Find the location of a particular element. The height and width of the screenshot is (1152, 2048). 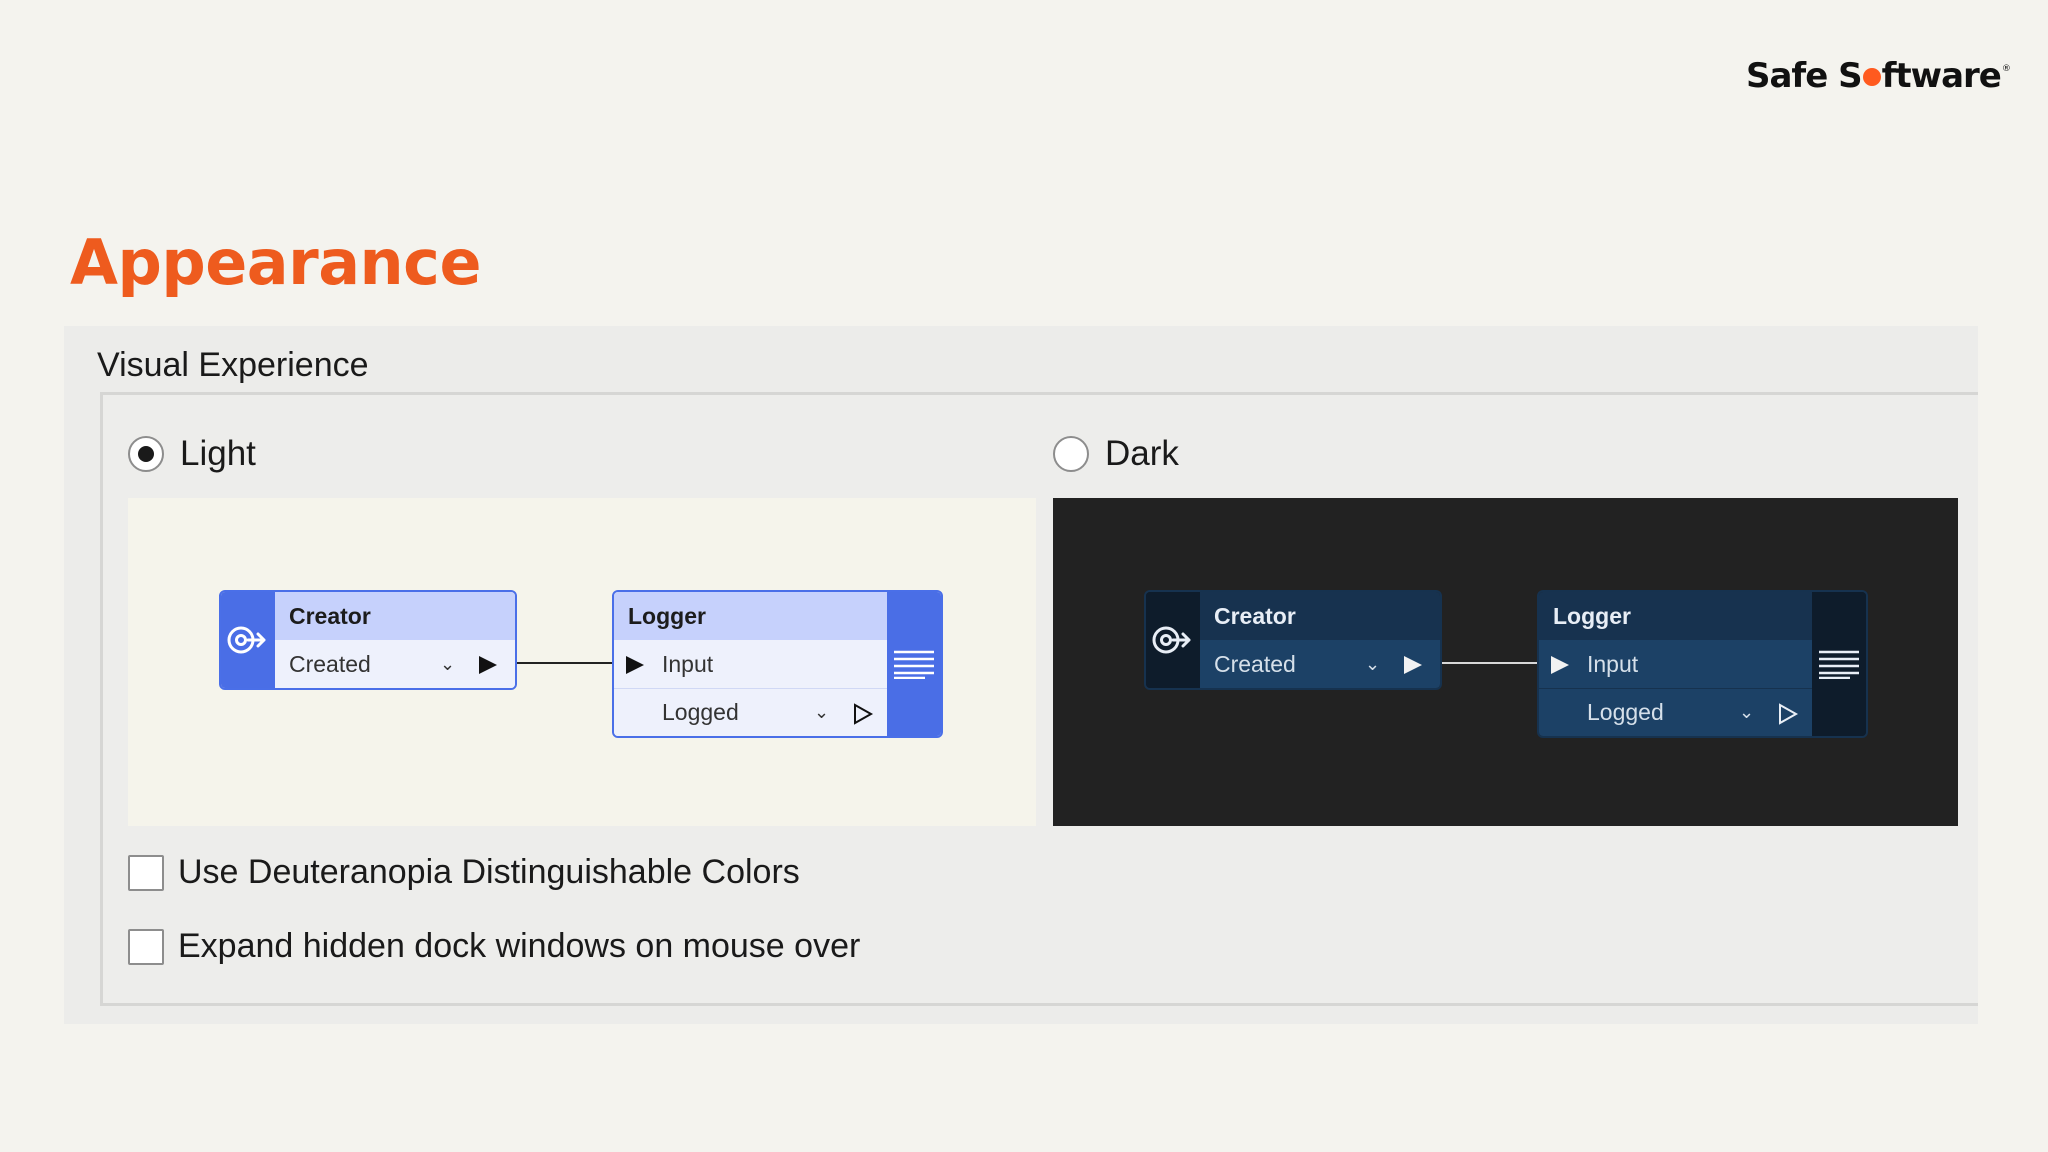

expand-dock-option: Expand hidden dock windows on mouse over is located at coordinates (494, 946).